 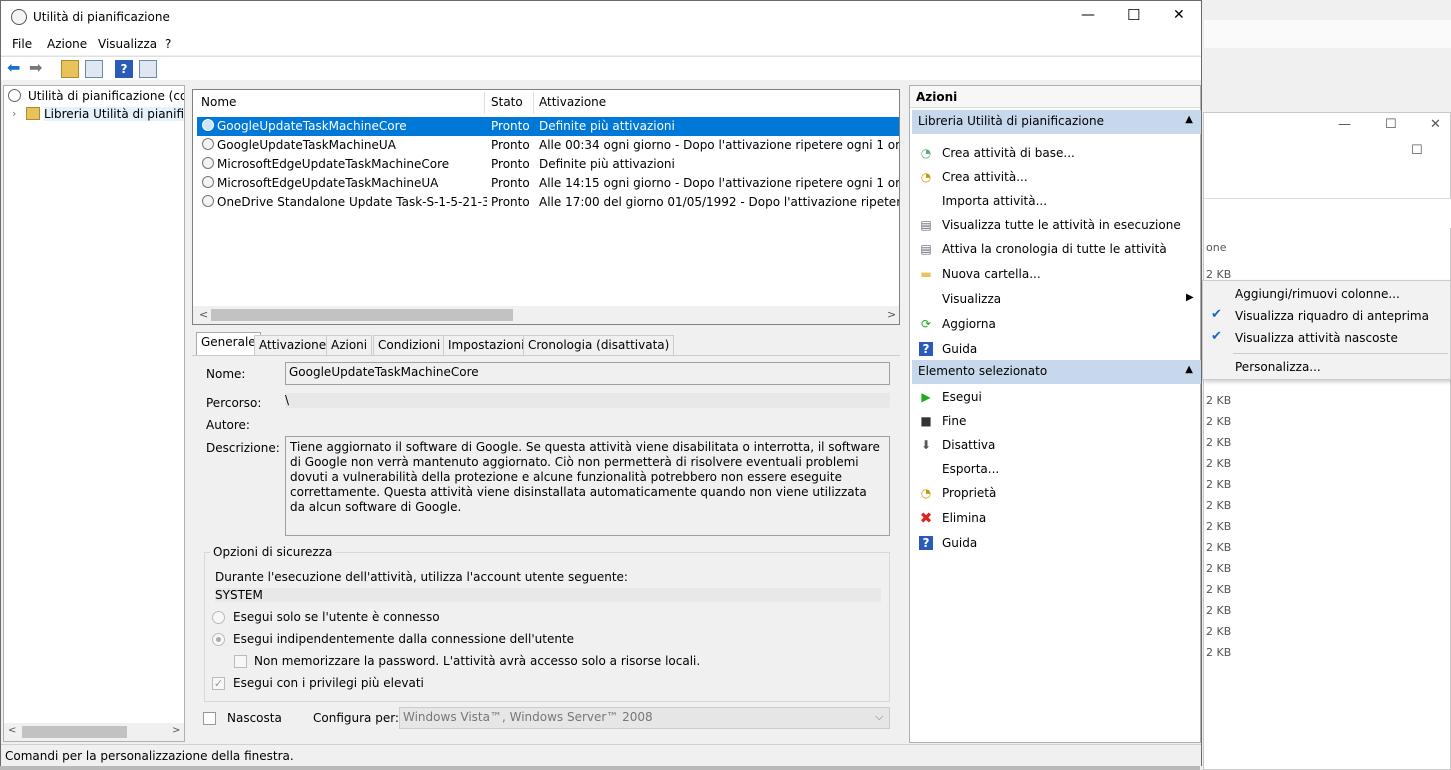 I want to click on show-action-pane-icon, so click(x=148, y=69).